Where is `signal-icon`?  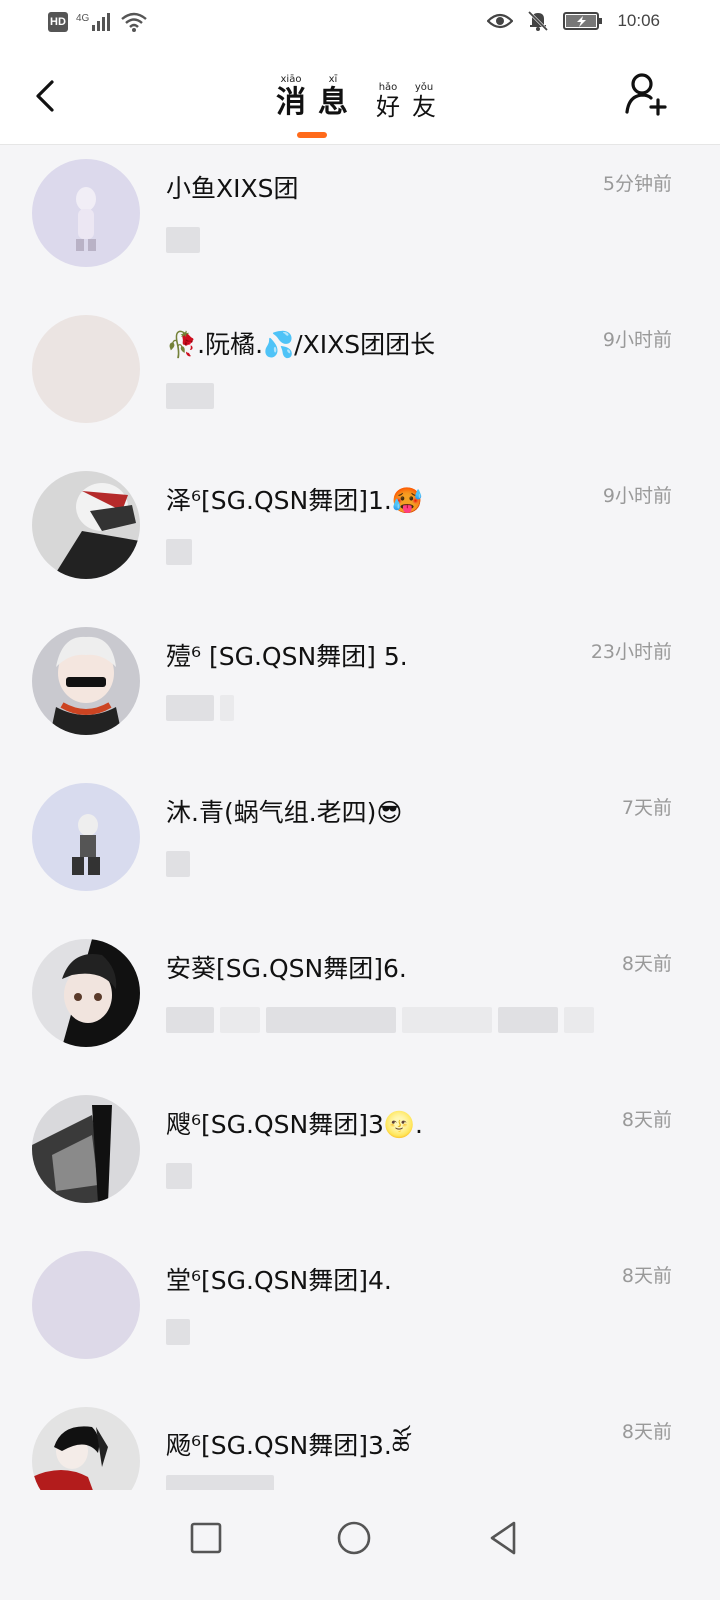
signal-icon is located at coordinates (101, 22).